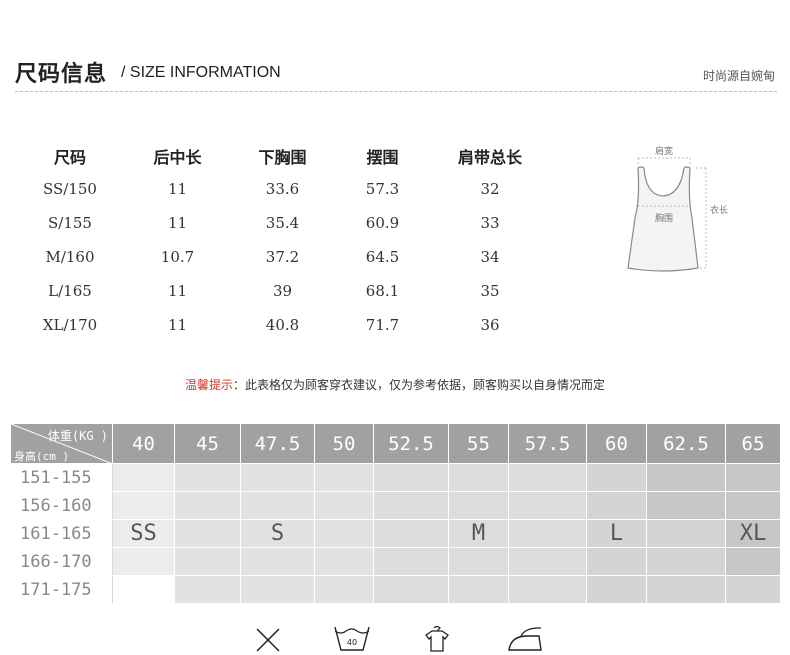  Describe the element at coordinates (753, 533) in the screenshot. I see `size-label-xl: XL` at that location.